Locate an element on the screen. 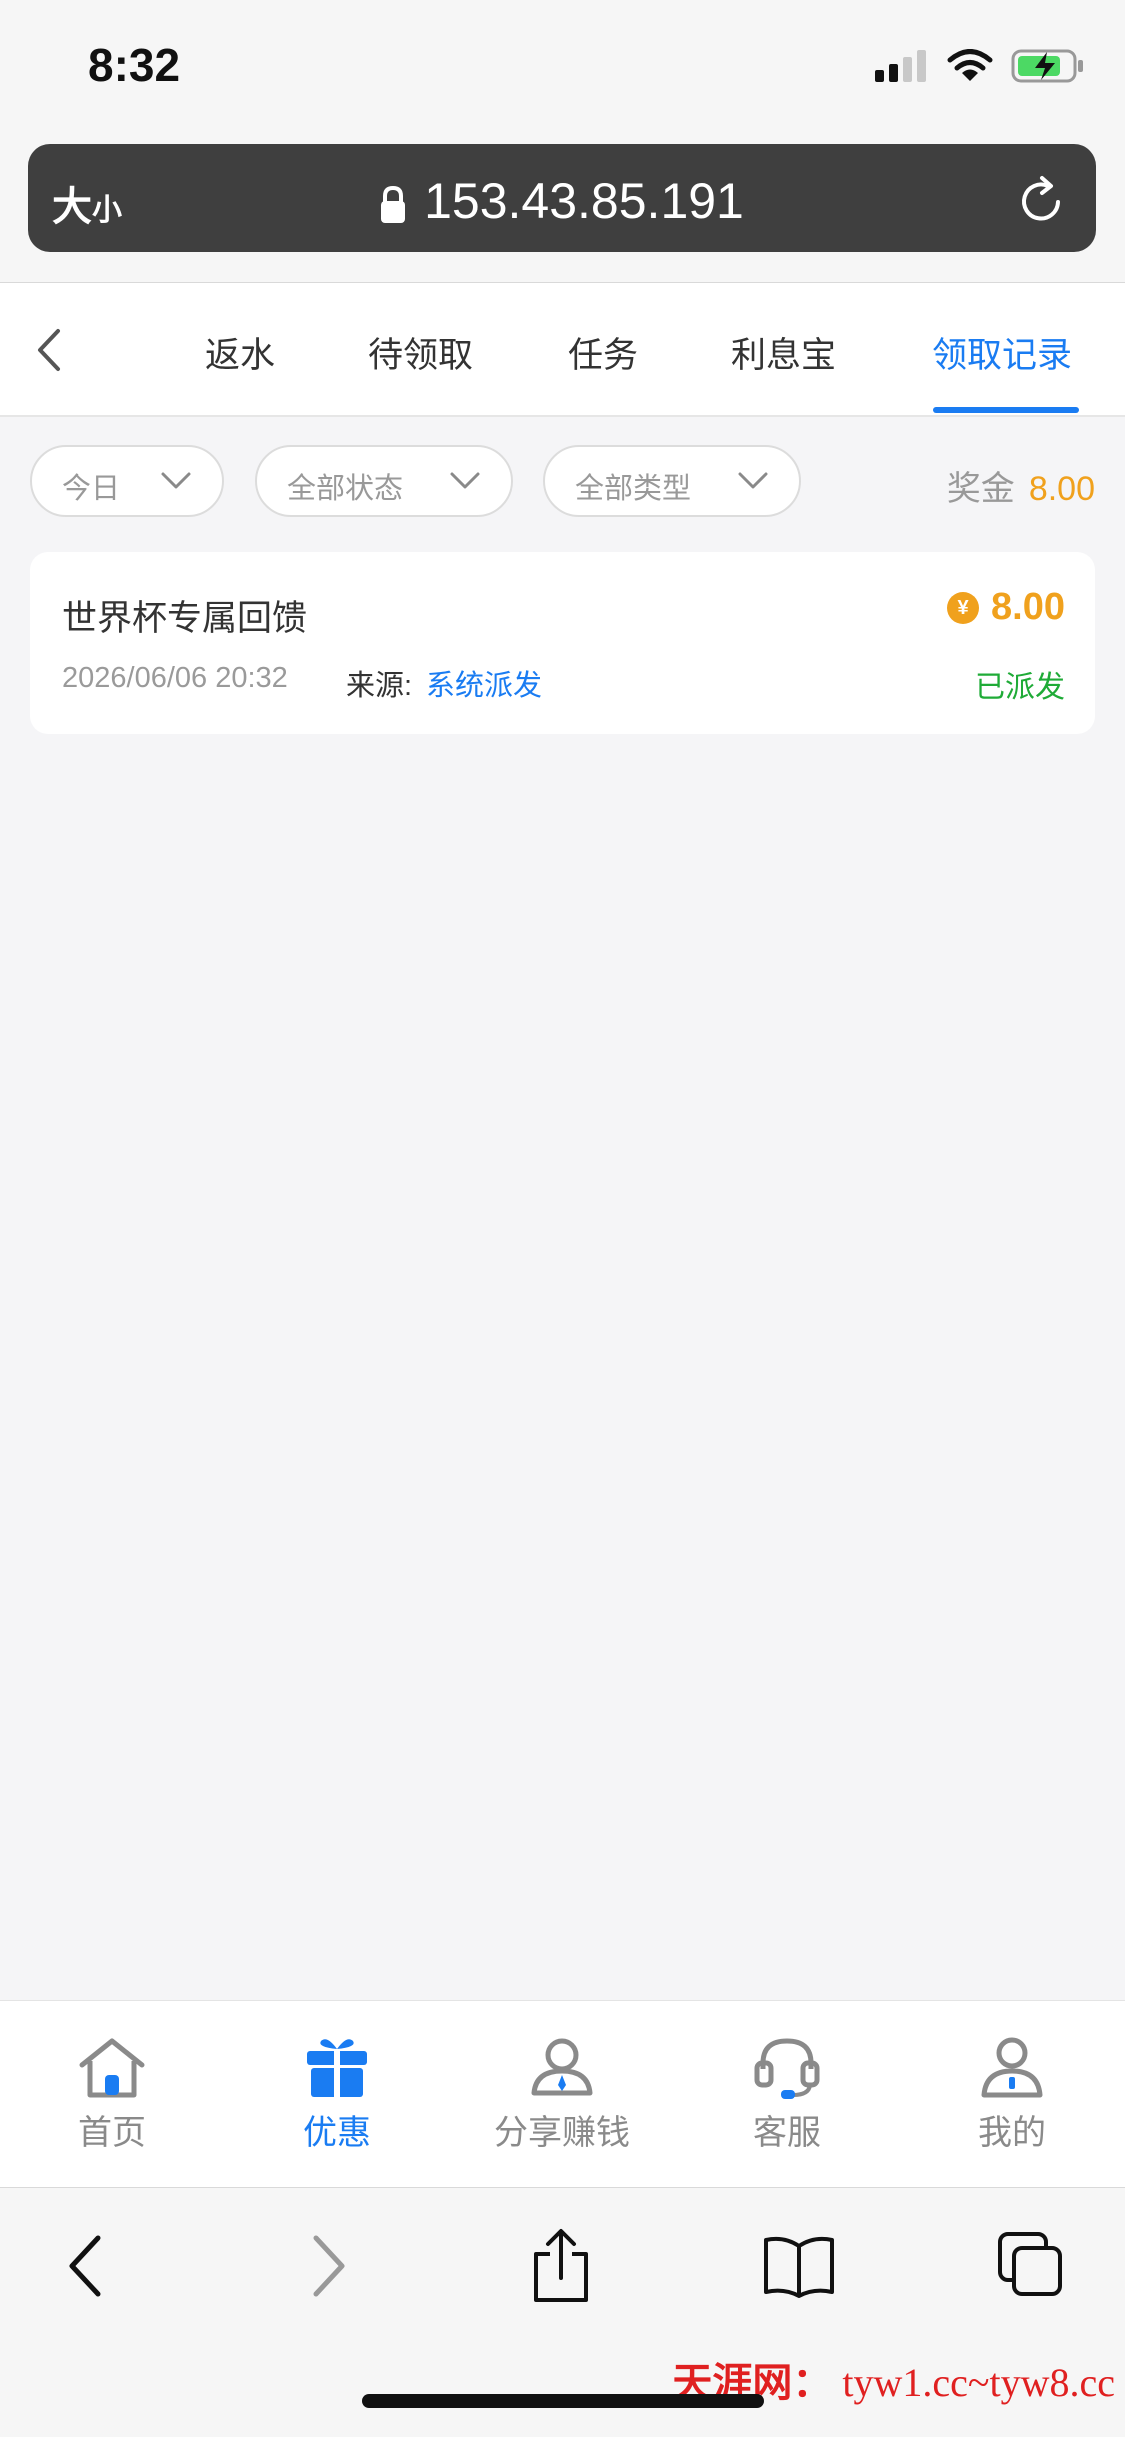 This screenshot has height=2437, width=1125. record-amount-value: 8.00 is located at coordinates (1028, 607).